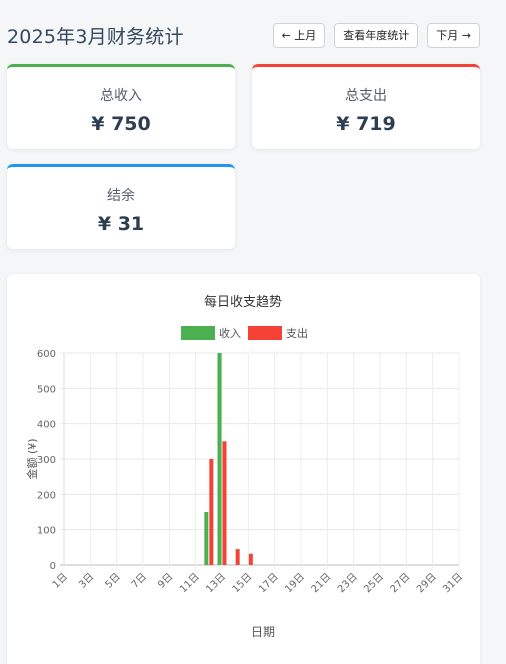 The image size is (506, 664). Describe the element at coordinates (121, 224) in the screenshot. I see `balance-value: ¥ 31` at that location.